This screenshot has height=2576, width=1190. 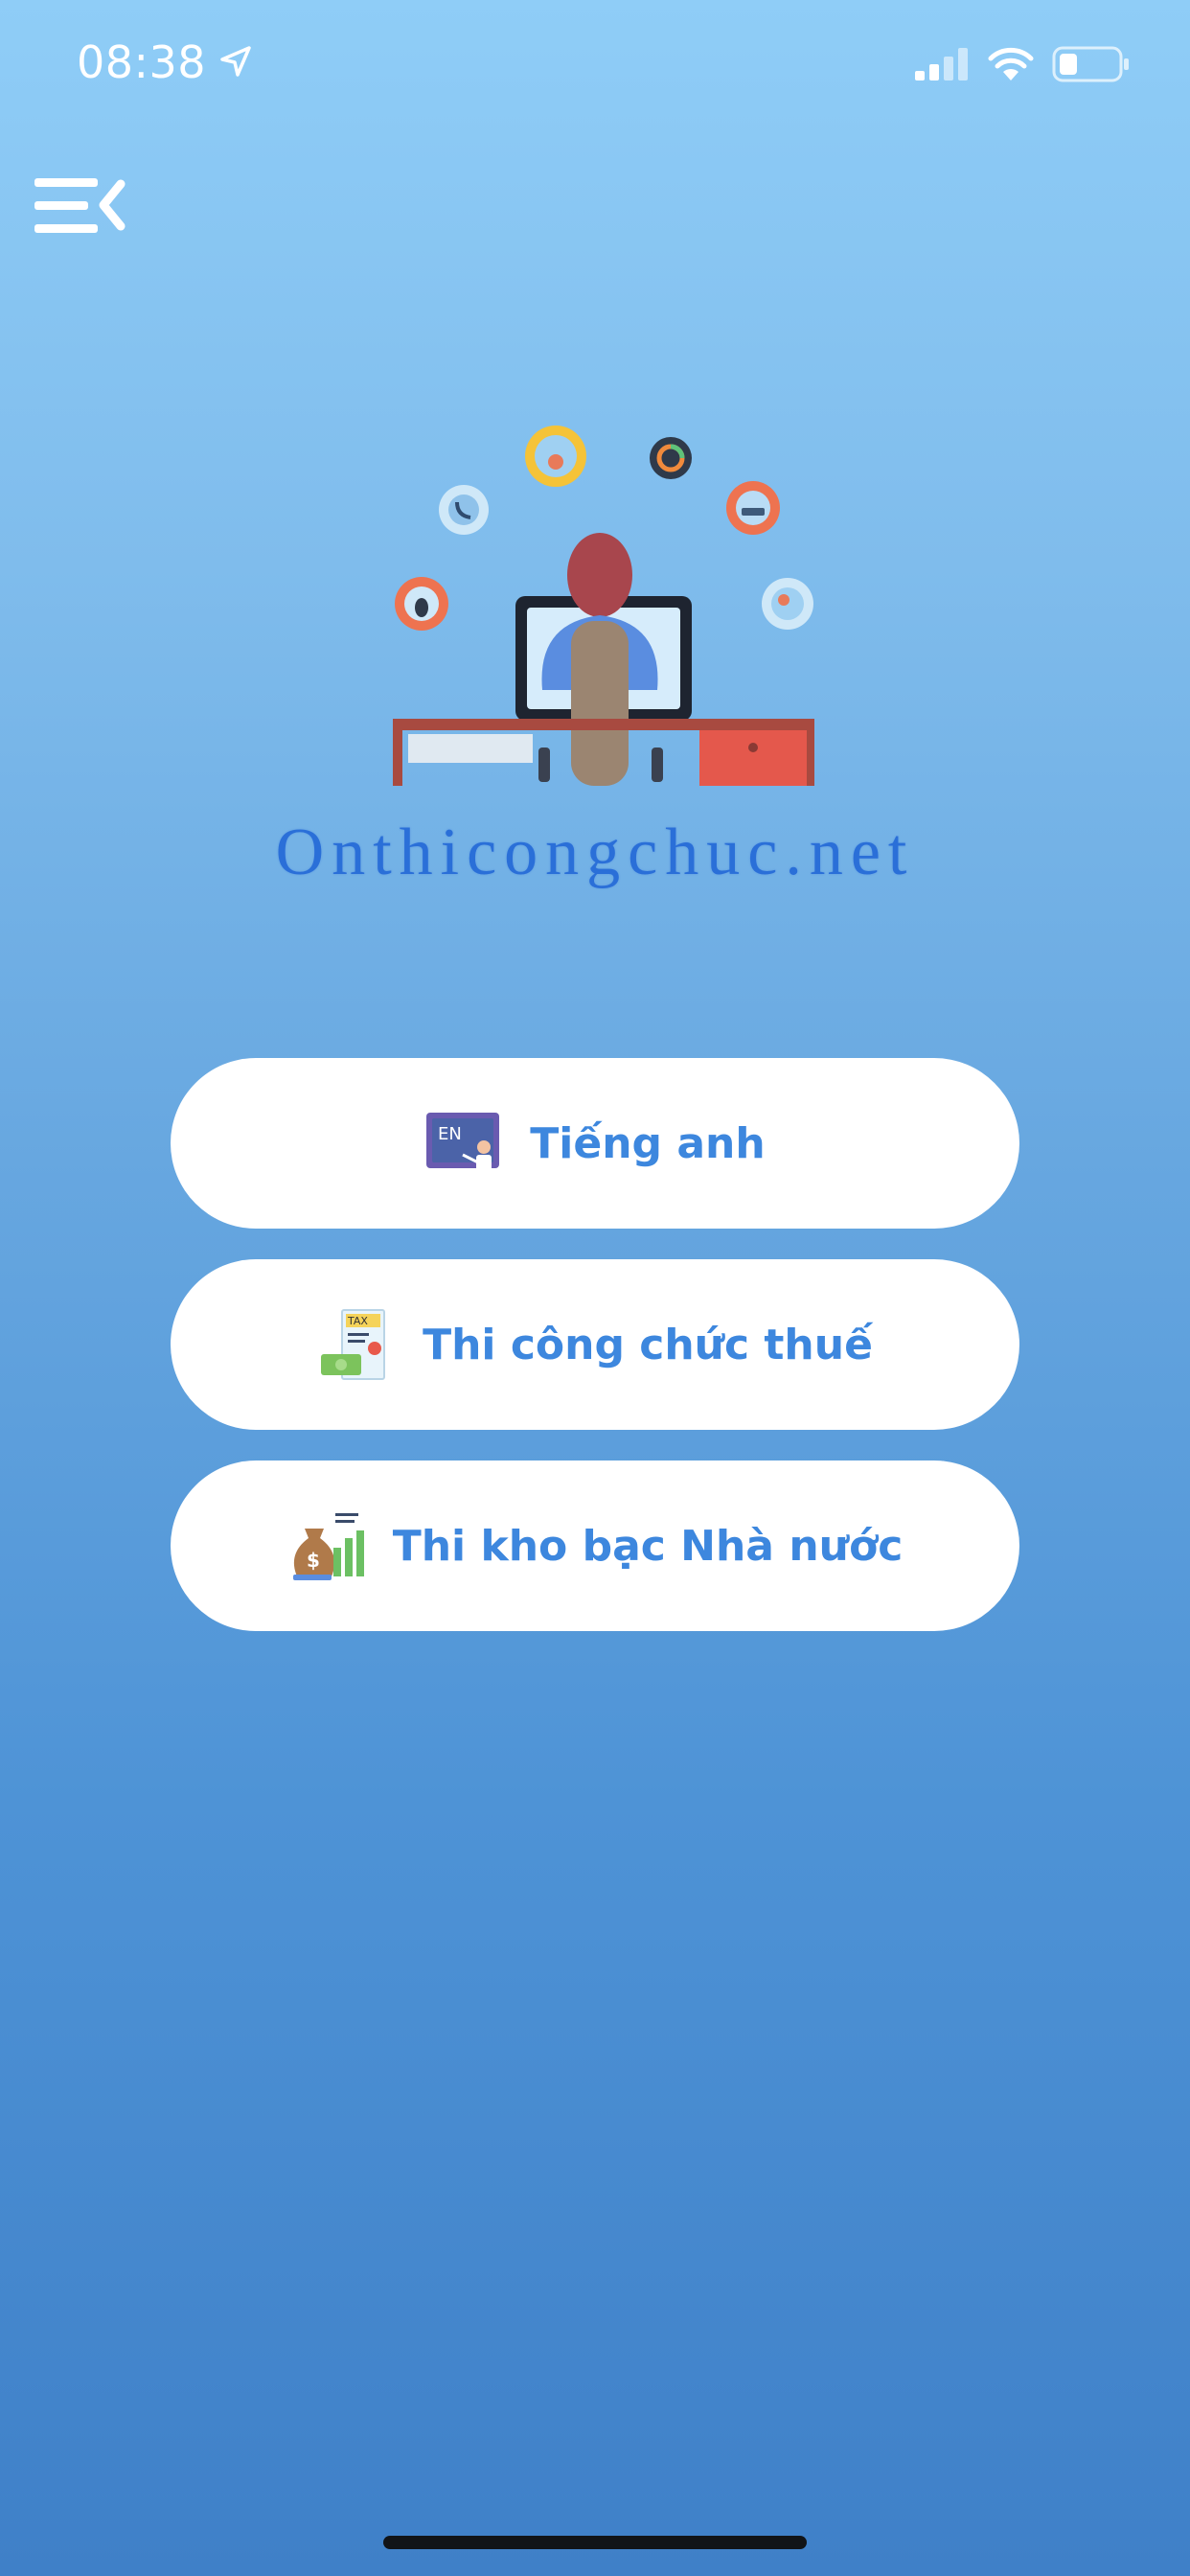 I want to click on site-title: Onthicongchuc.net, so click(x=595, y=852).